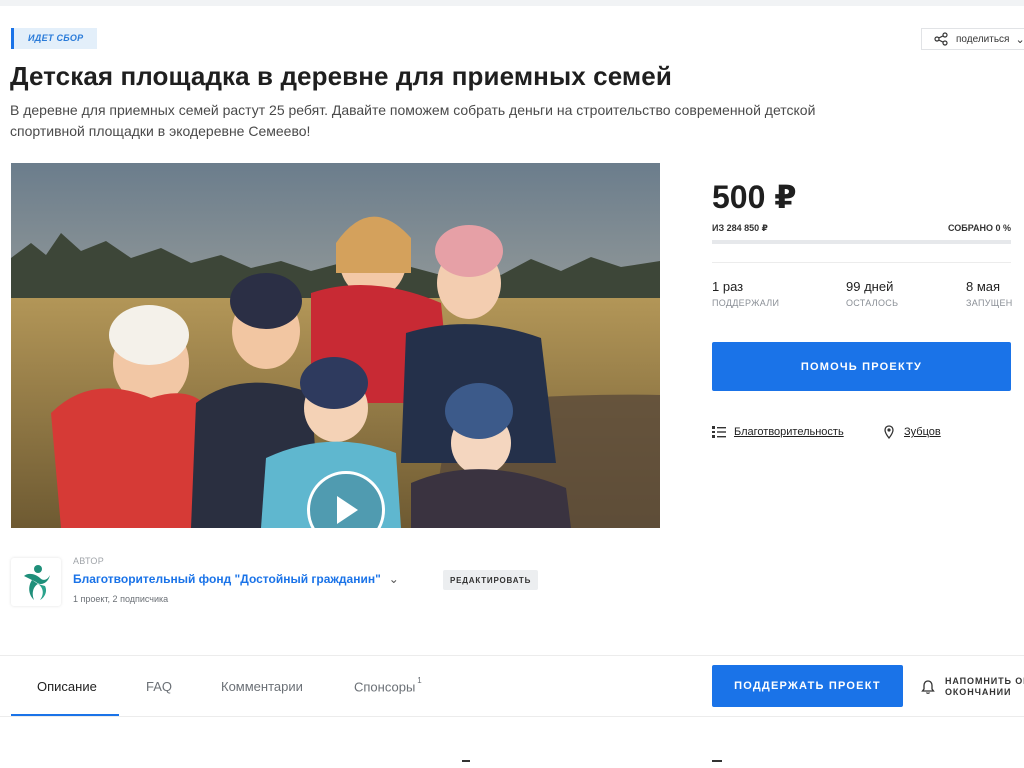 Image resolution: width=1024 pixels, height=768 pixels. What do you see at coordinates (979, 228) in the screenshot?
I see `collected-percent: СОБРАНО 0 %` at bounding box center [979, 228].